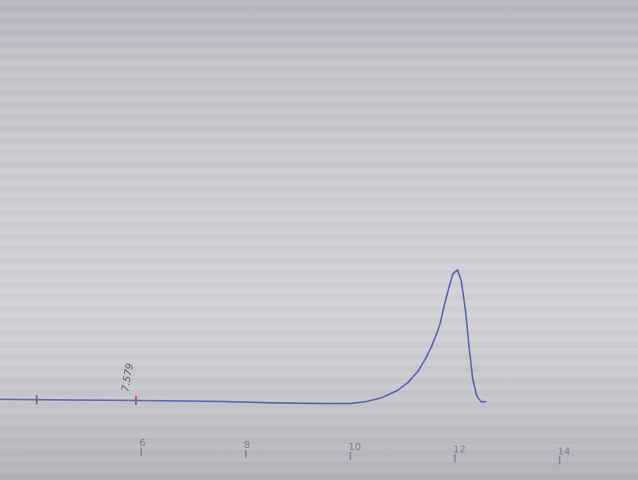 The image size is (638, 480). I want to click on x-axis-line, so click(319, 455).